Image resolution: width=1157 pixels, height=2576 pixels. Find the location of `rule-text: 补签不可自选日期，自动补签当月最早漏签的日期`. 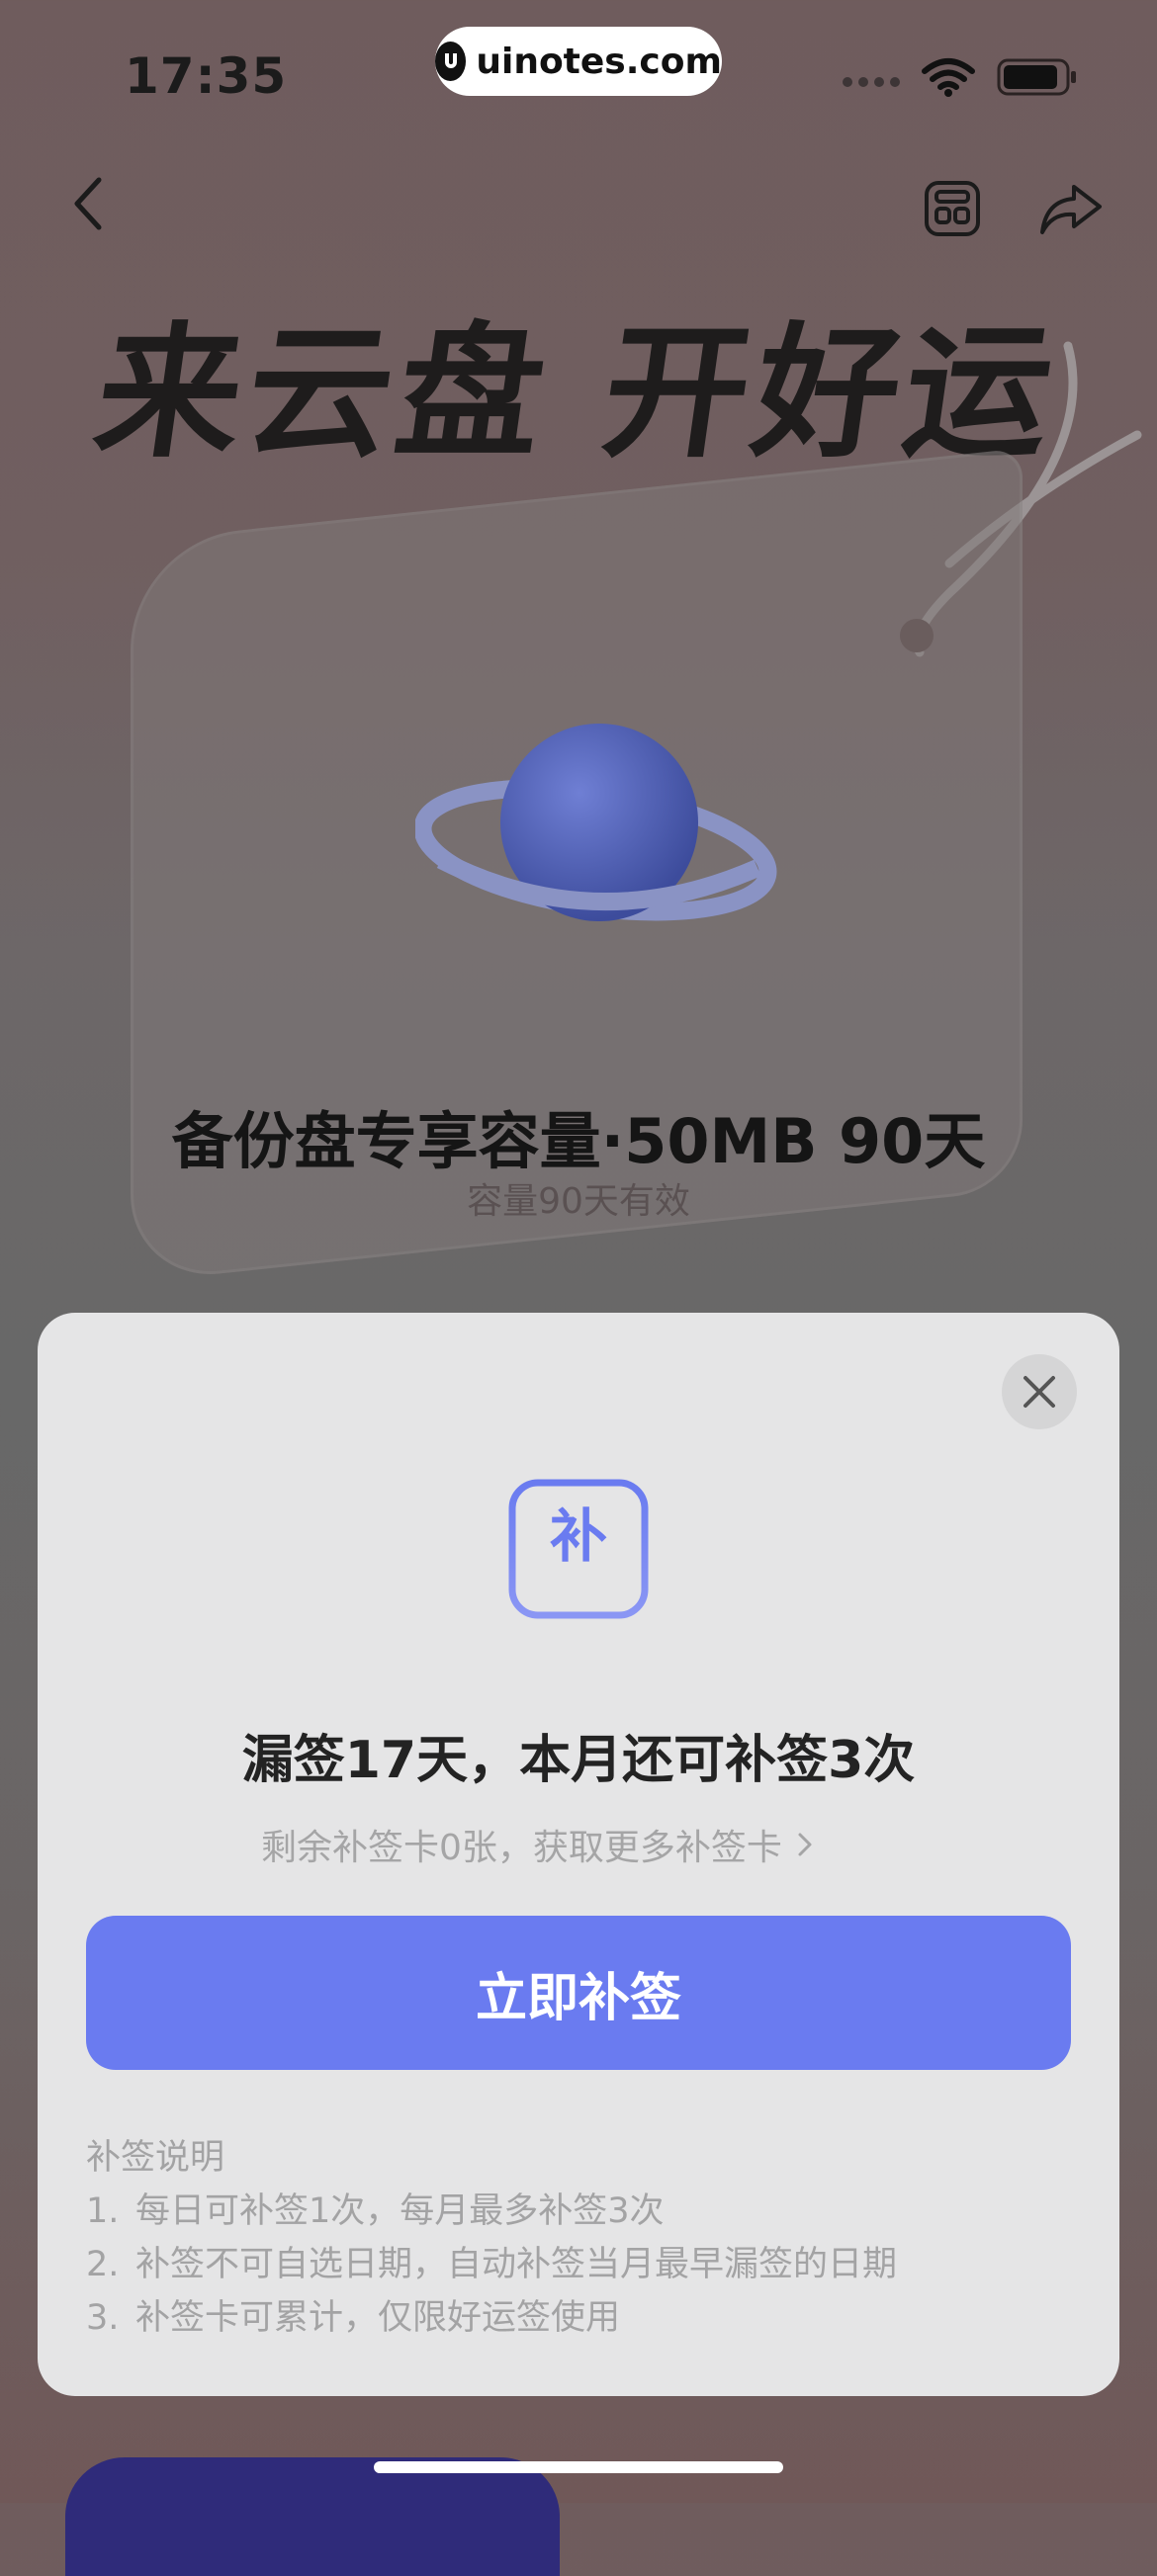

rule-text: 补签不可自选日期，自动补签当月最早漏签的日期 is located at coordinates (517, 2264).